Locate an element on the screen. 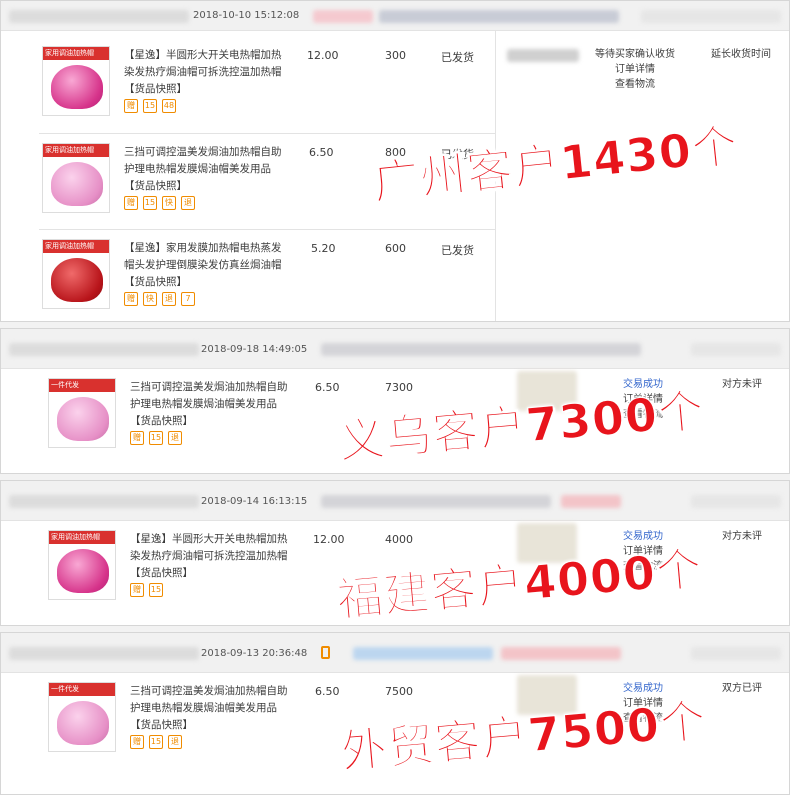  unit-price: 5.20 is located at coordinates (323, 248).